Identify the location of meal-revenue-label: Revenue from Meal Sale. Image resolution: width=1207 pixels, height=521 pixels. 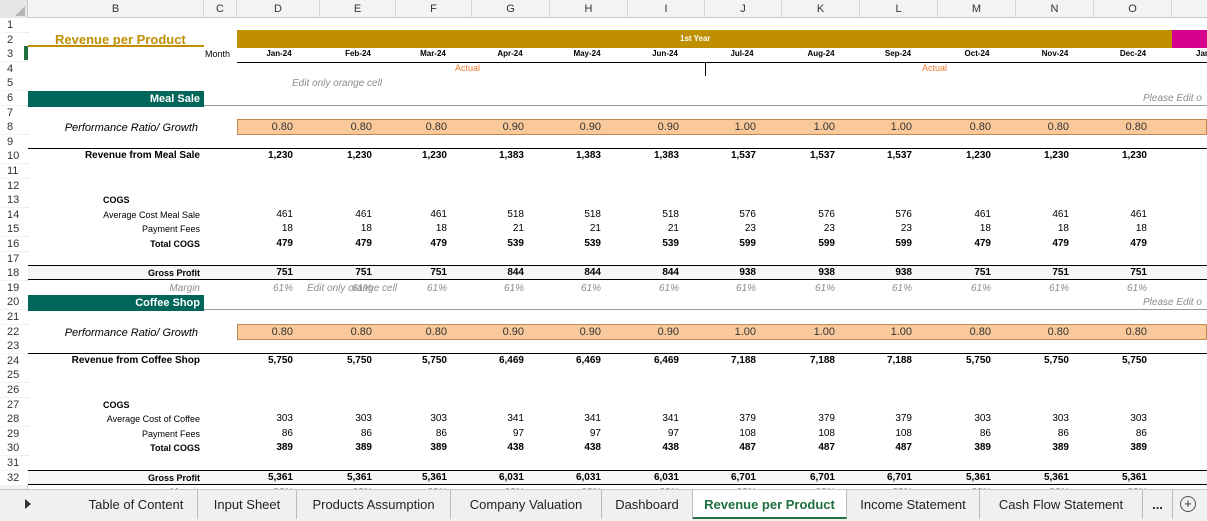
(142, 156).